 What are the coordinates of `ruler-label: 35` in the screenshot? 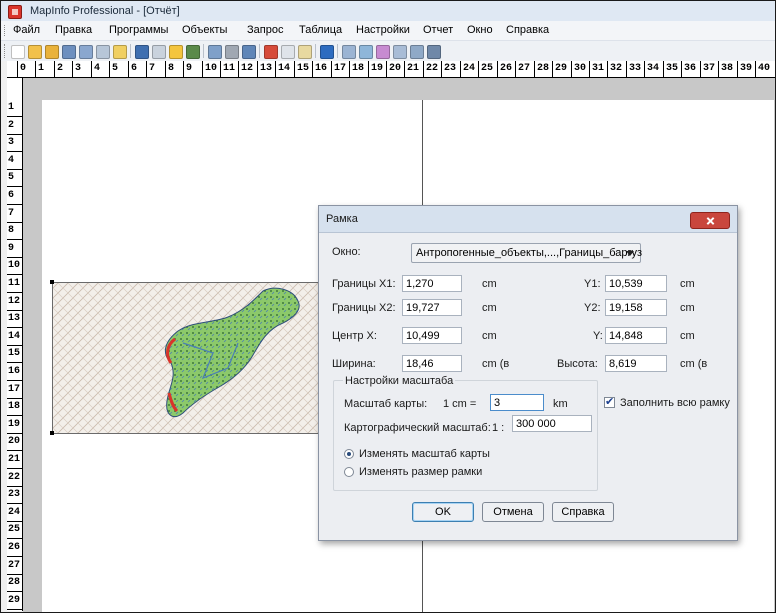 It's located at (672, 68).